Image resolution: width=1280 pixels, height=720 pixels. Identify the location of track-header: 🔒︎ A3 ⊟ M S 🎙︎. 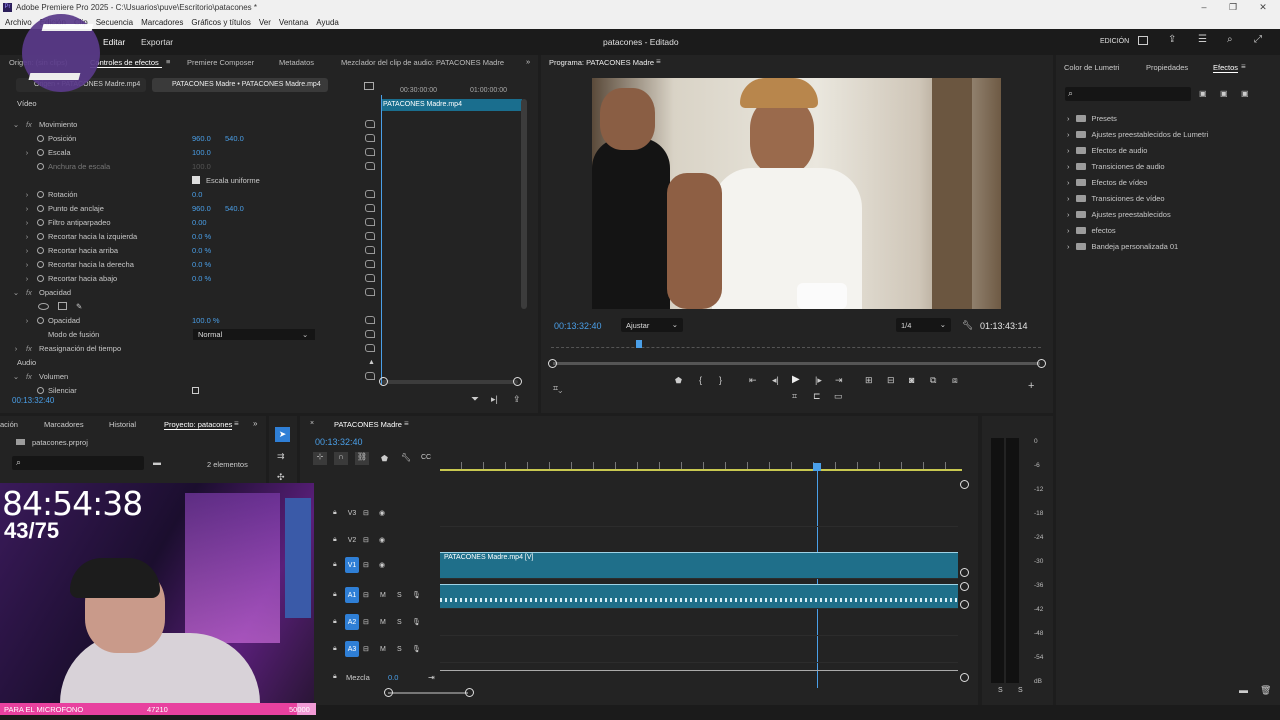
(382, 649).